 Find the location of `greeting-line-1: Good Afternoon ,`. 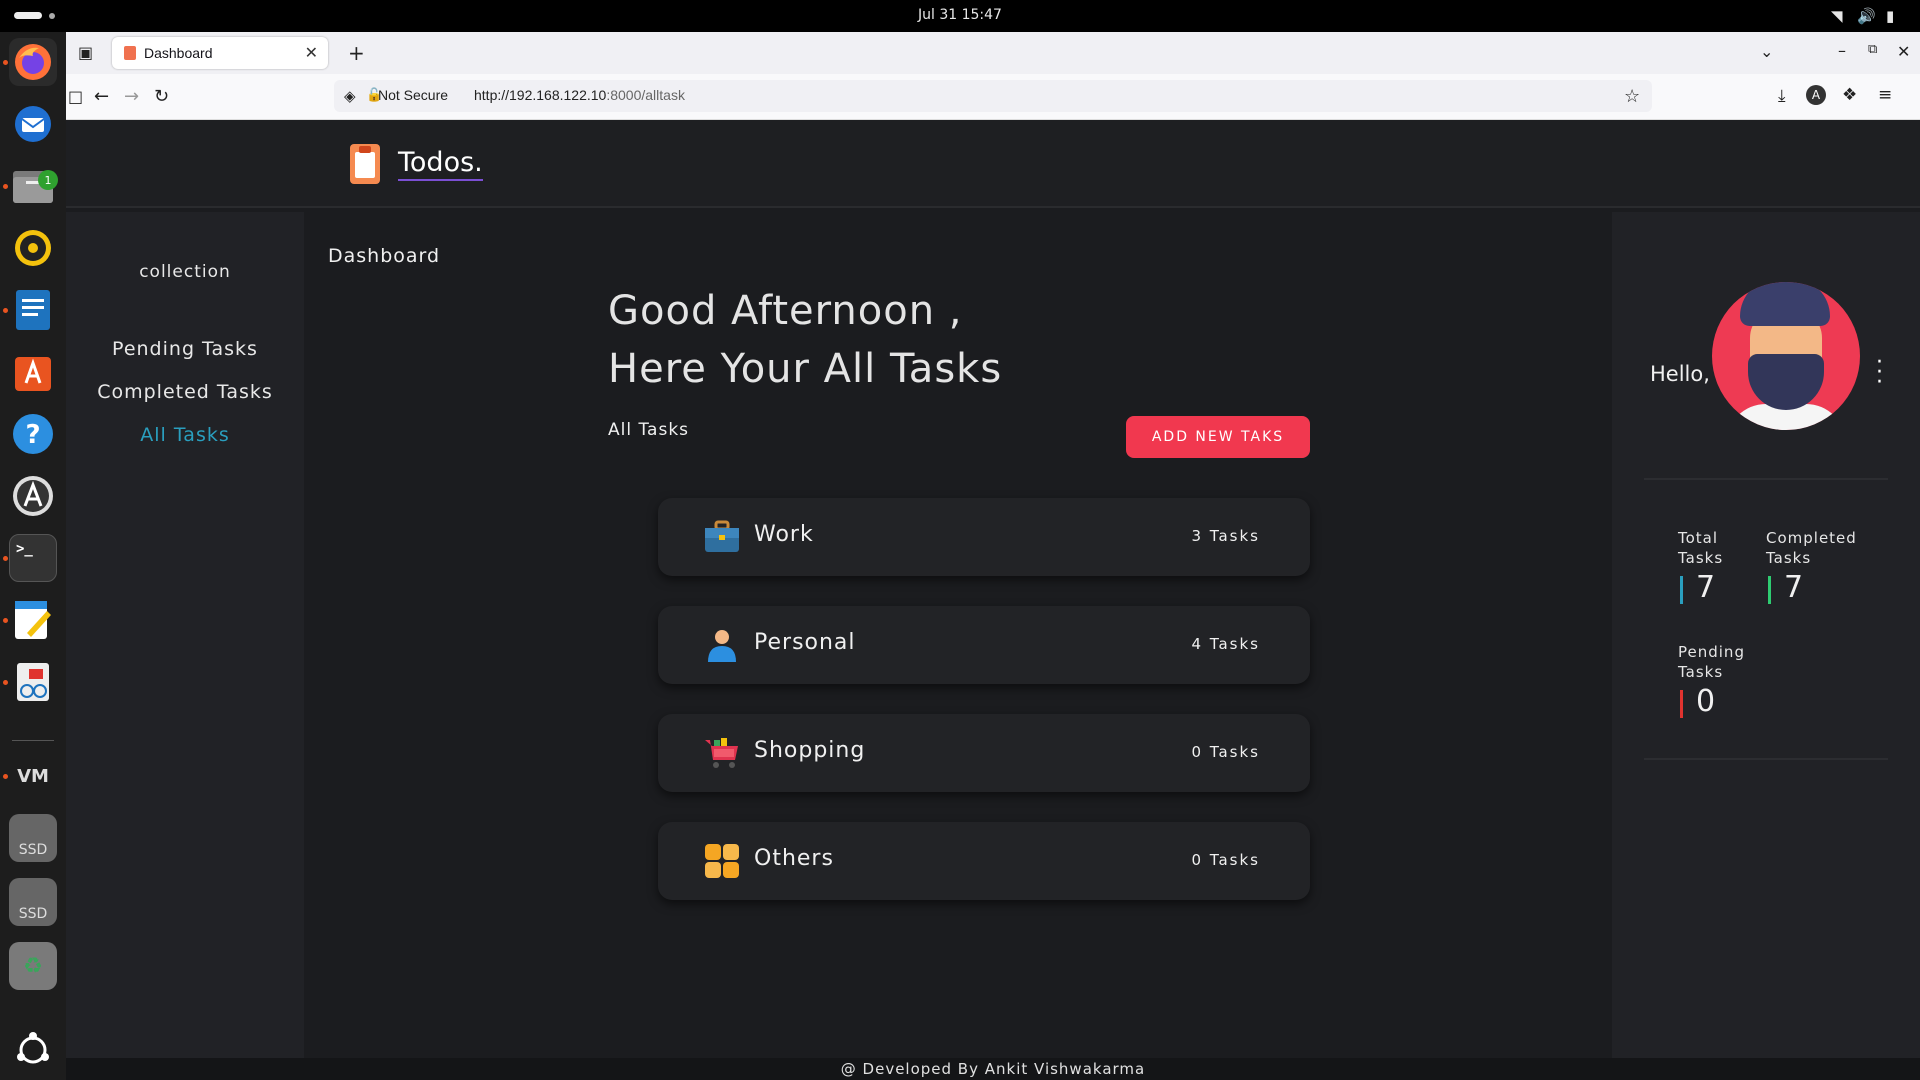

greeting-line-1: Good Afternoon , is located at coordinates (785, 311).